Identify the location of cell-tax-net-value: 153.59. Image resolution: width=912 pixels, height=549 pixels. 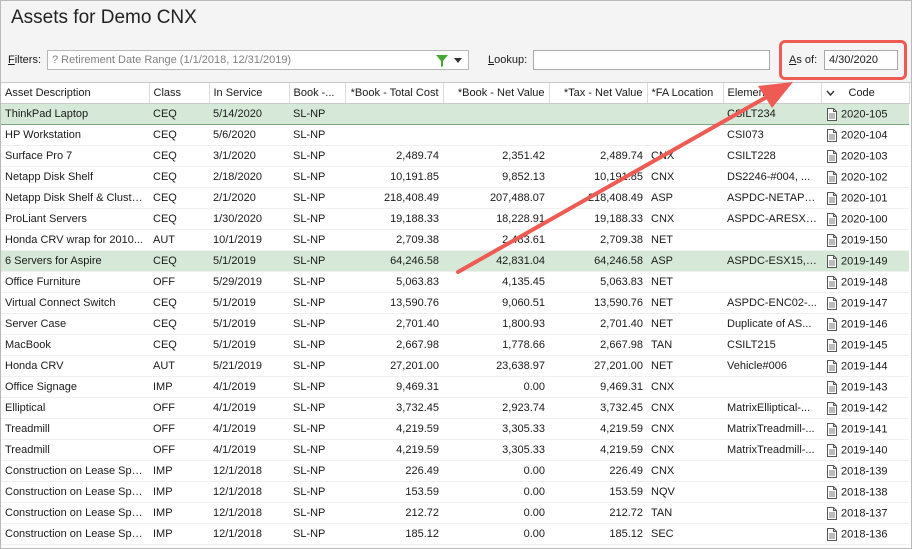
(598, 492).